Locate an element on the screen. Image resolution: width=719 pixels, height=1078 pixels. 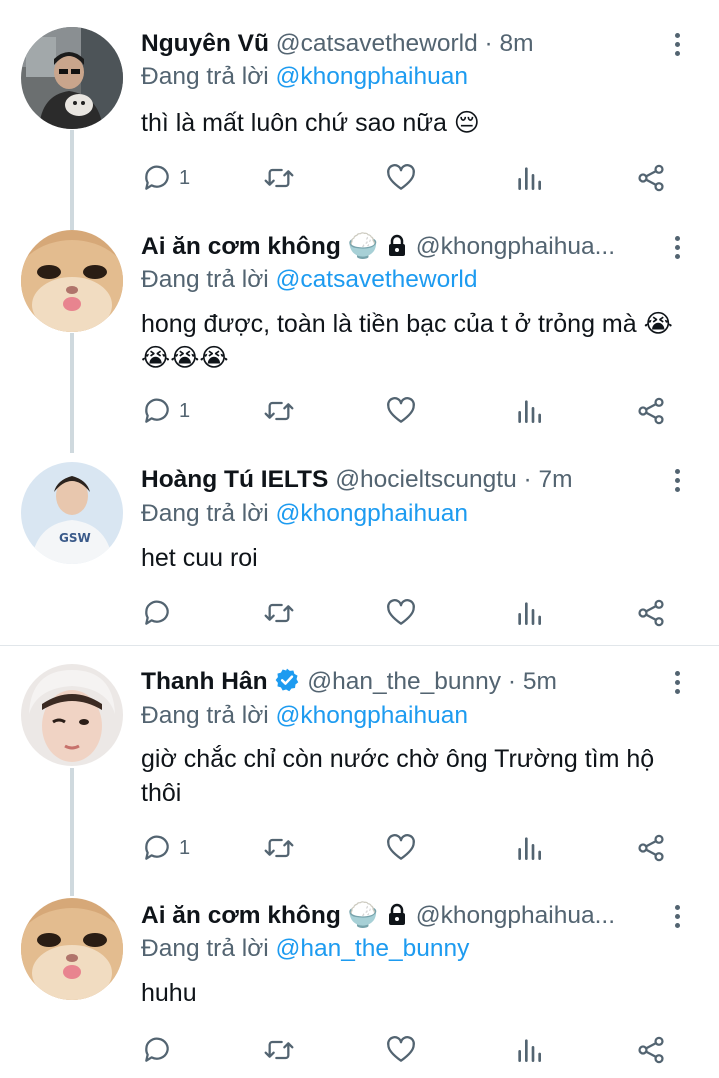
heart-icon is located at coordinates (401, 1050).